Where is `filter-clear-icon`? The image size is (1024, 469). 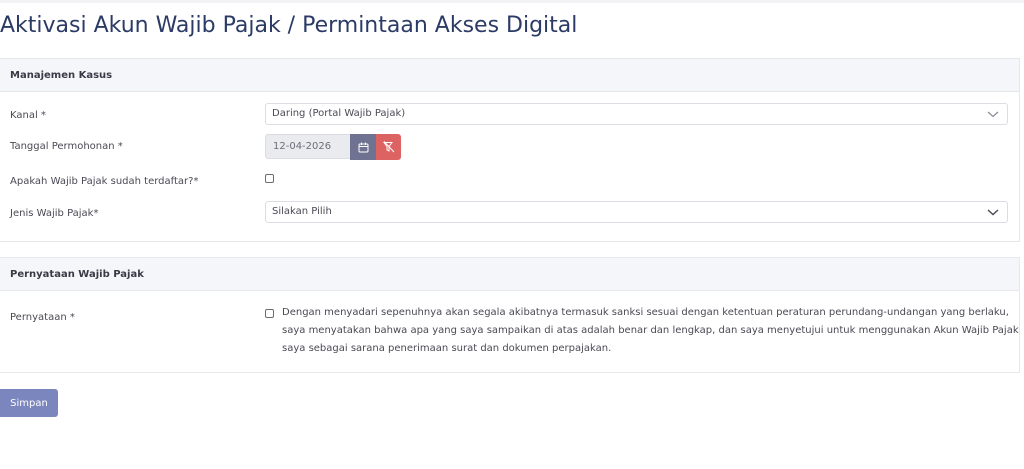 filter-clear-icon is located at coordinates (388, 147).